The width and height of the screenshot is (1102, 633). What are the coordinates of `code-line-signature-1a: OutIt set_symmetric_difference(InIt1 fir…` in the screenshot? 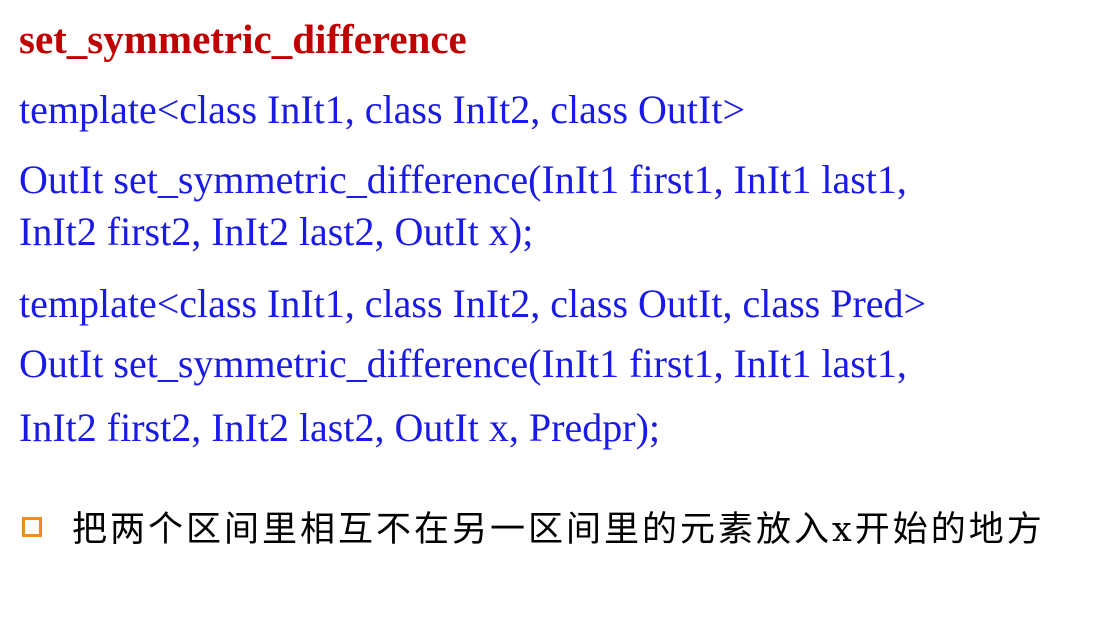 It's located at (463, 179).